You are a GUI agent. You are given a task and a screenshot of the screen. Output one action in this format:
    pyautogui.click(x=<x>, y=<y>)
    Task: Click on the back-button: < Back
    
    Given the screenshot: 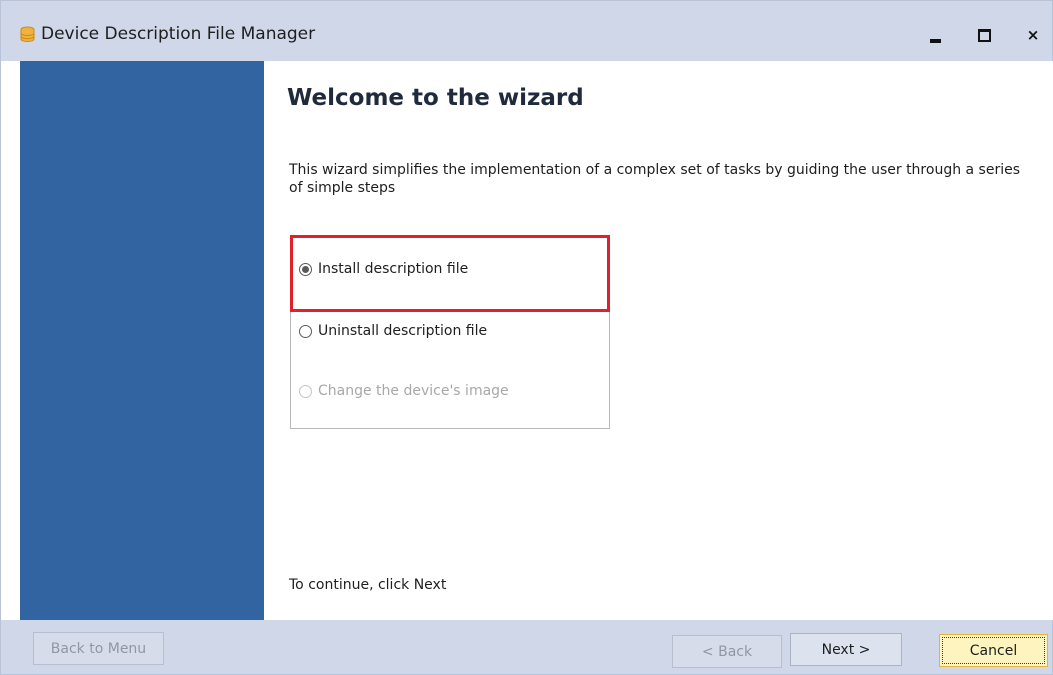 What is the action you would take?
    pyautogui.click(x=727, y=651)
    